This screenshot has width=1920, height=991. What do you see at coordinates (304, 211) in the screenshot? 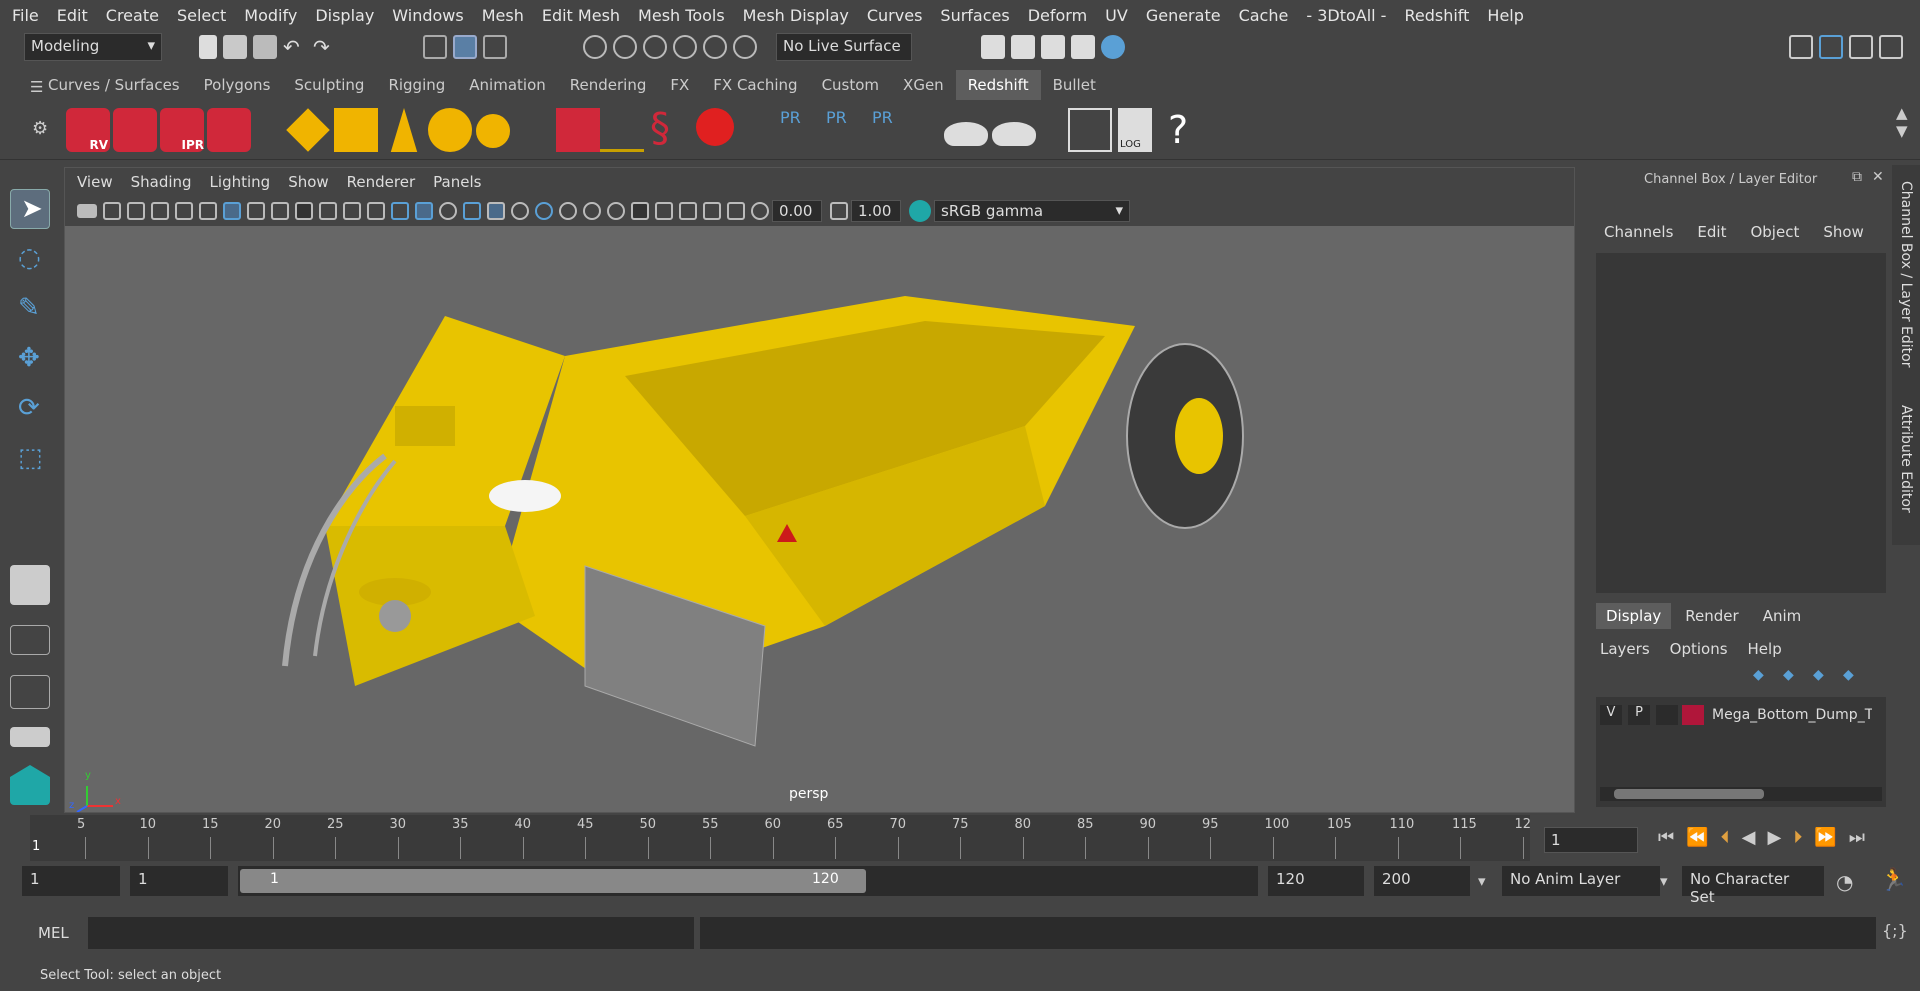
I see `gate-mask-icon` at bounding box center [304, 211].